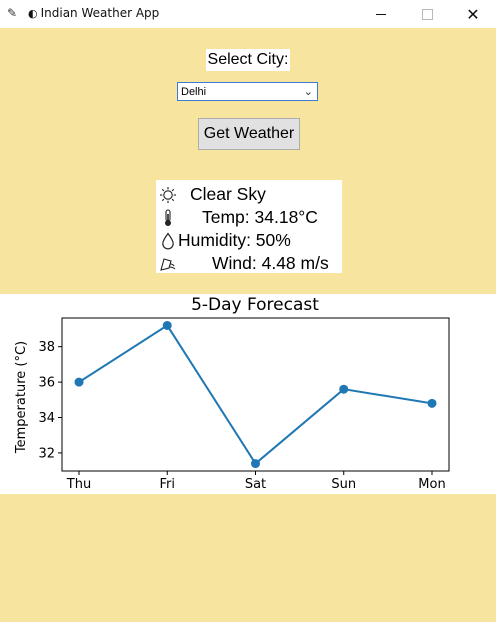 This screenshot has height=622, width=496. Describe the element at coordinates (255, 484) in the screenshot. I see `x-tick-label: Sat` at that location.